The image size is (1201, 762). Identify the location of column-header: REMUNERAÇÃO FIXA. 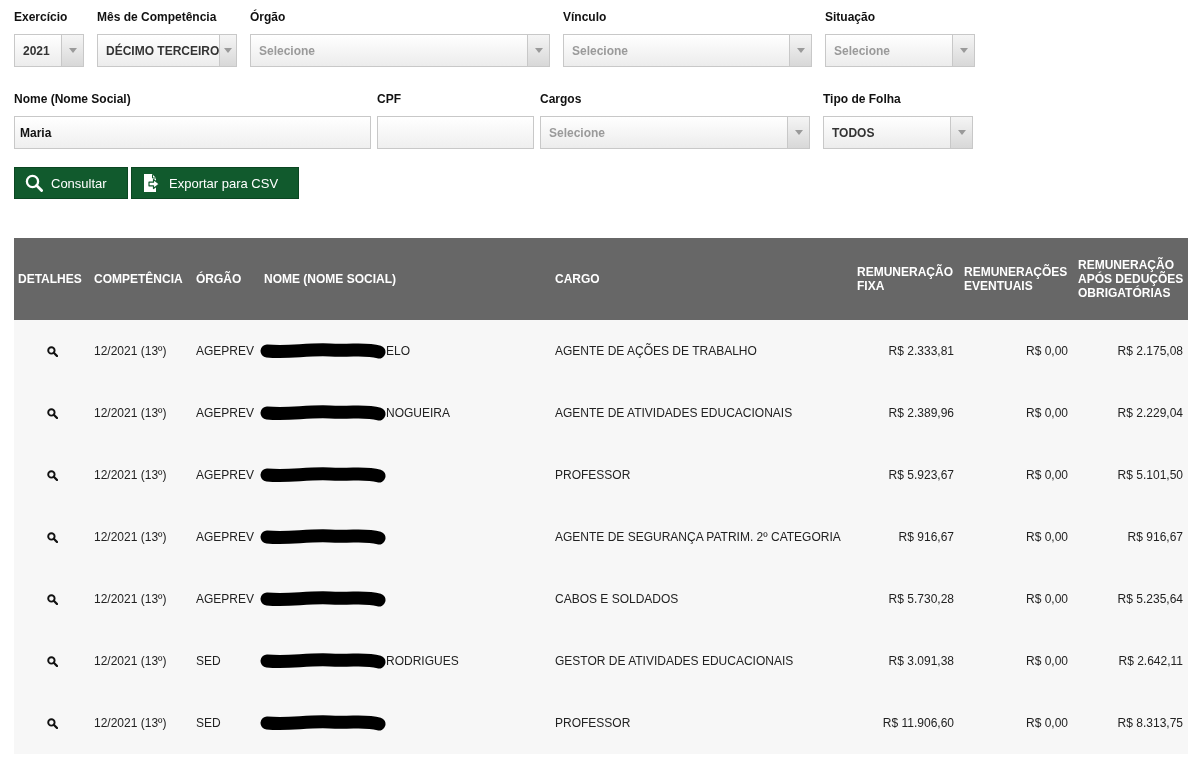
(906, 279).